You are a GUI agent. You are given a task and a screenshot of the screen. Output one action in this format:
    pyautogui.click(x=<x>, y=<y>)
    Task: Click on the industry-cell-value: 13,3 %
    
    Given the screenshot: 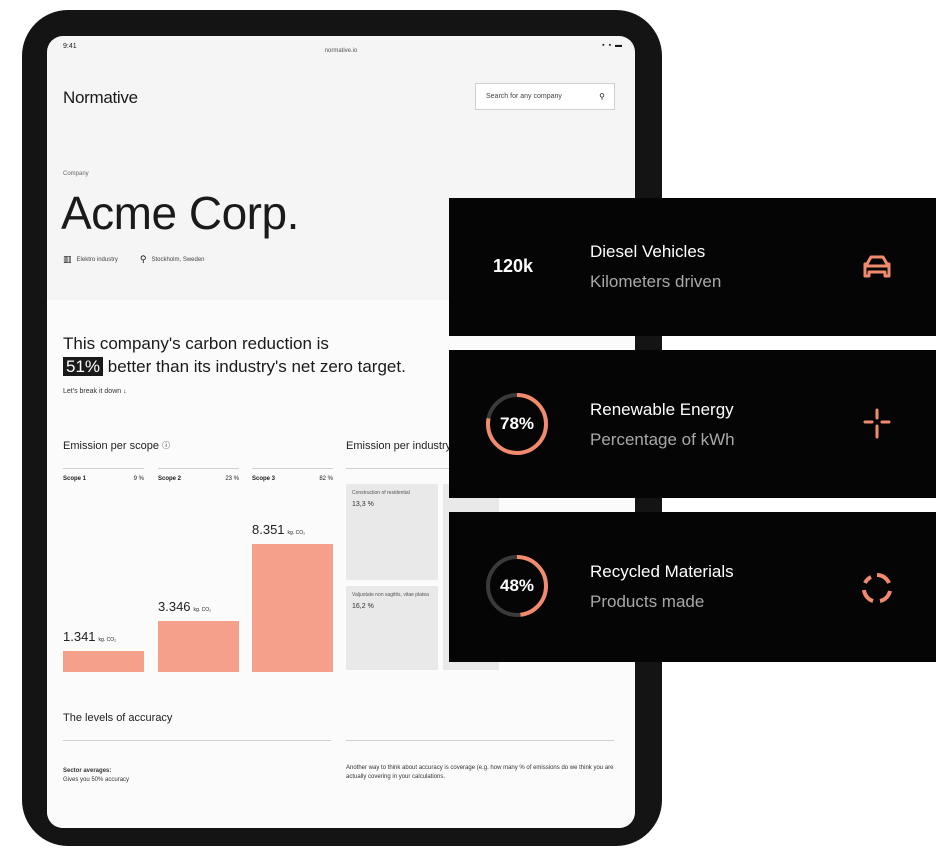 What is the action you would take?
    pyautogui.click(x=363, y=504)
    